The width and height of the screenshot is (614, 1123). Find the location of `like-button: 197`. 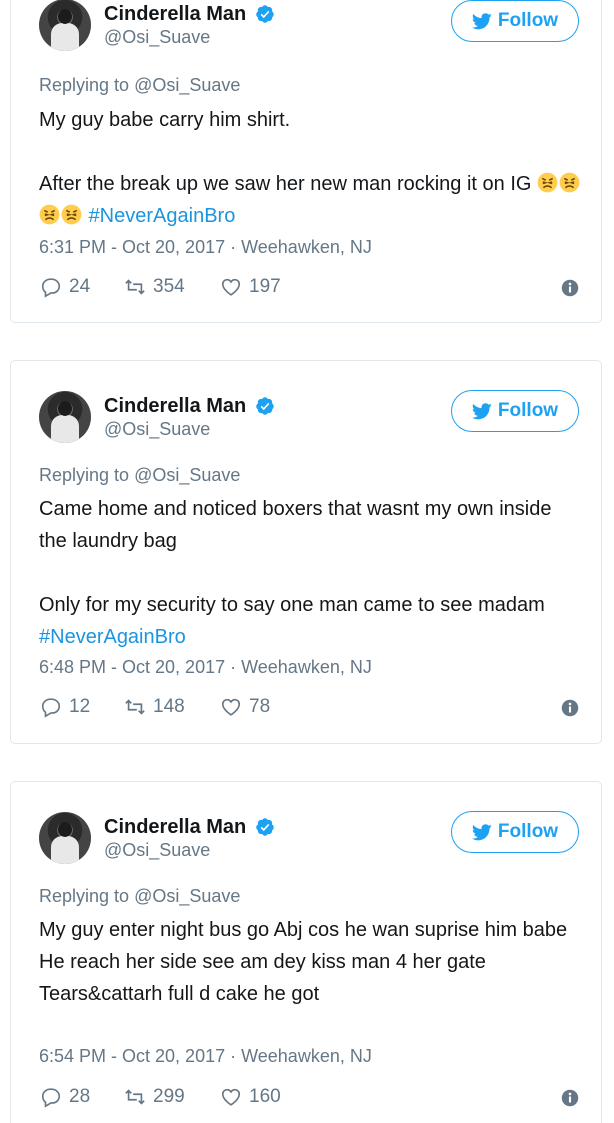

like-button: 197 is located at coordinates (250, 287).